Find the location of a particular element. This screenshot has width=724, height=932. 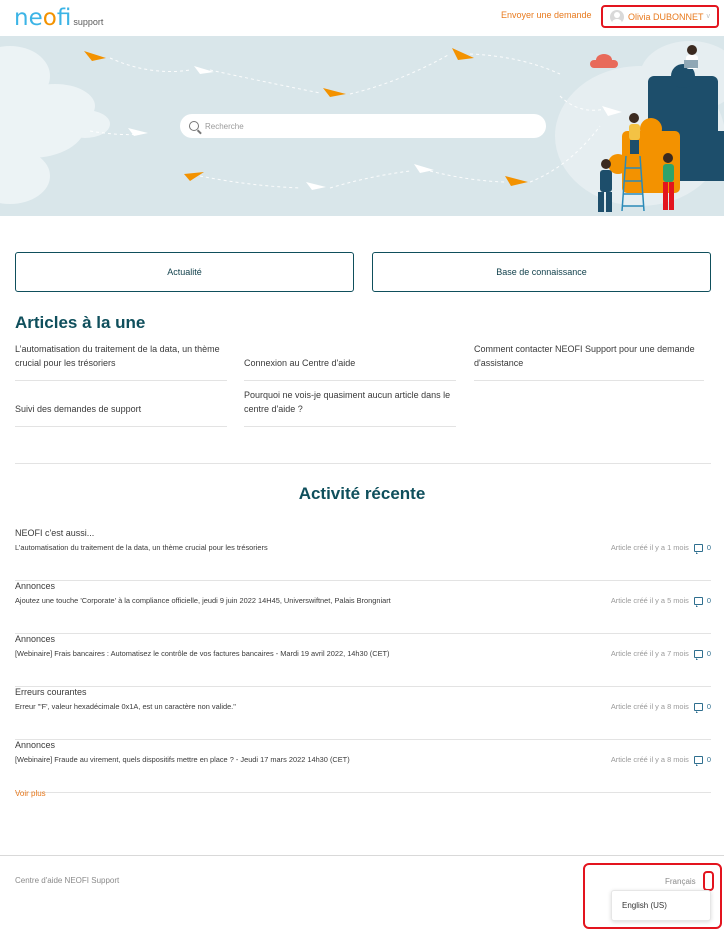

activity-item: Annonces [Webinaire] Frais bancaires is located at coordinates (363, 660).